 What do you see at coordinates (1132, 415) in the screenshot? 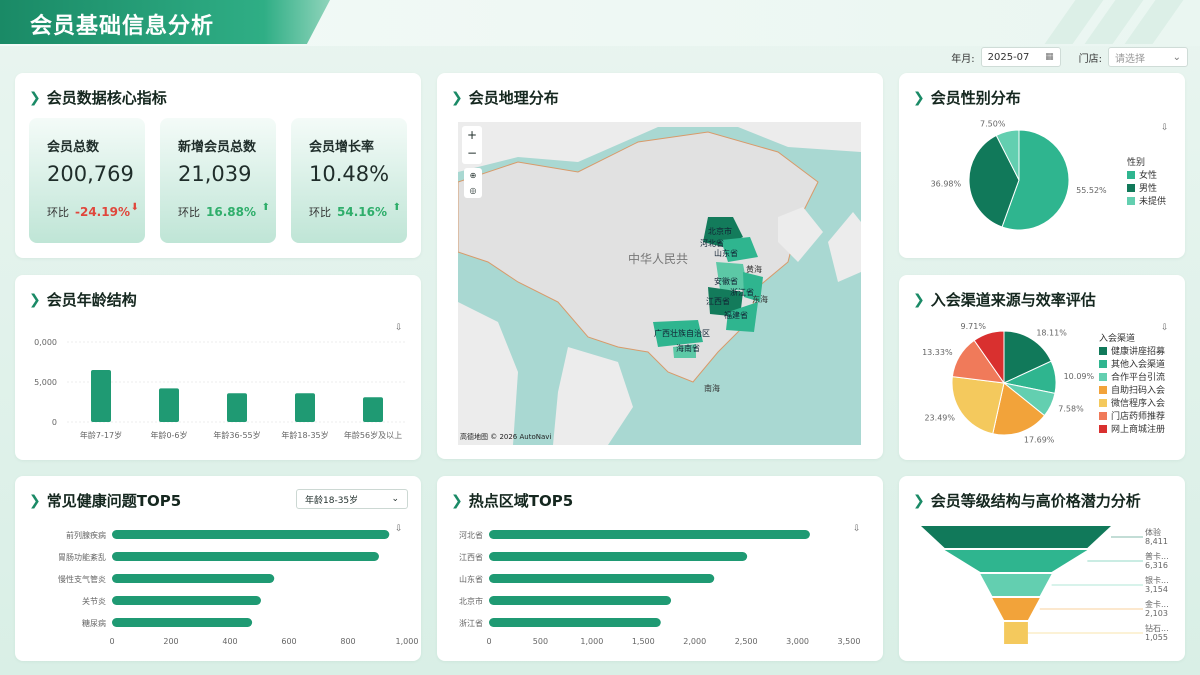
I see `legend-item: 门店药师推荐` at bounding box center [1132, 415].